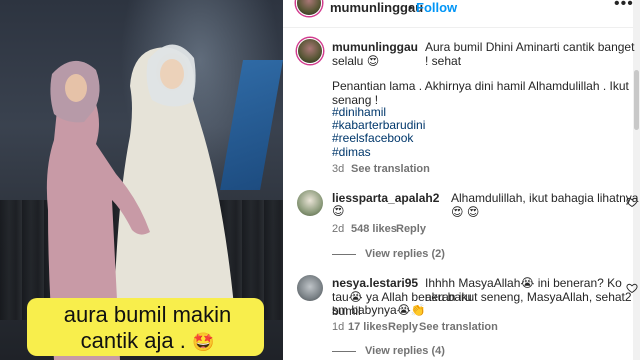 The width and height of the screenshot is (640, 360). Describe the element at coordinates (458, 27) in the screenshot. I see `header-divider` at that location.